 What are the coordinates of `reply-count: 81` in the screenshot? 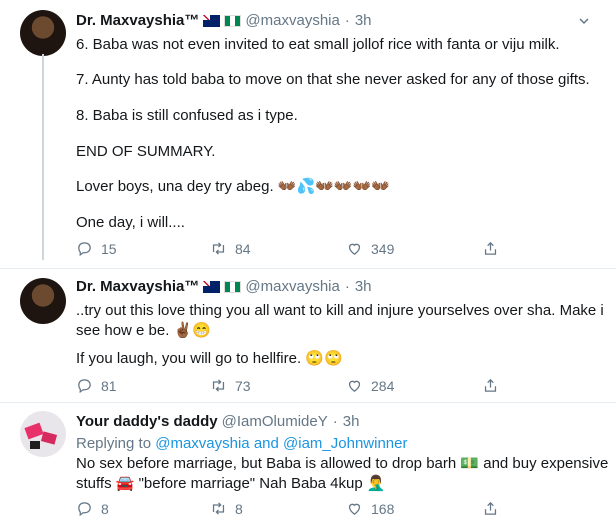 It's located at (109, 385).